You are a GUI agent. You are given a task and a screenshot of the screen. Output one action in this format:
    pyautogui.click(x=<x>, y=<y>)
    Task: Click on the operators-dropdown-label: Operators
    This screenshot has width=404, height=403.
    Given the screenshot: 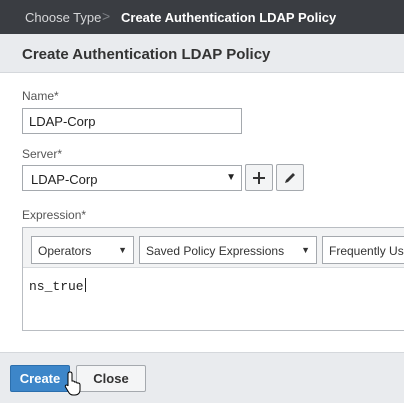 What is the action you would take?
    pyautogui.click(x=65, y=251)
    